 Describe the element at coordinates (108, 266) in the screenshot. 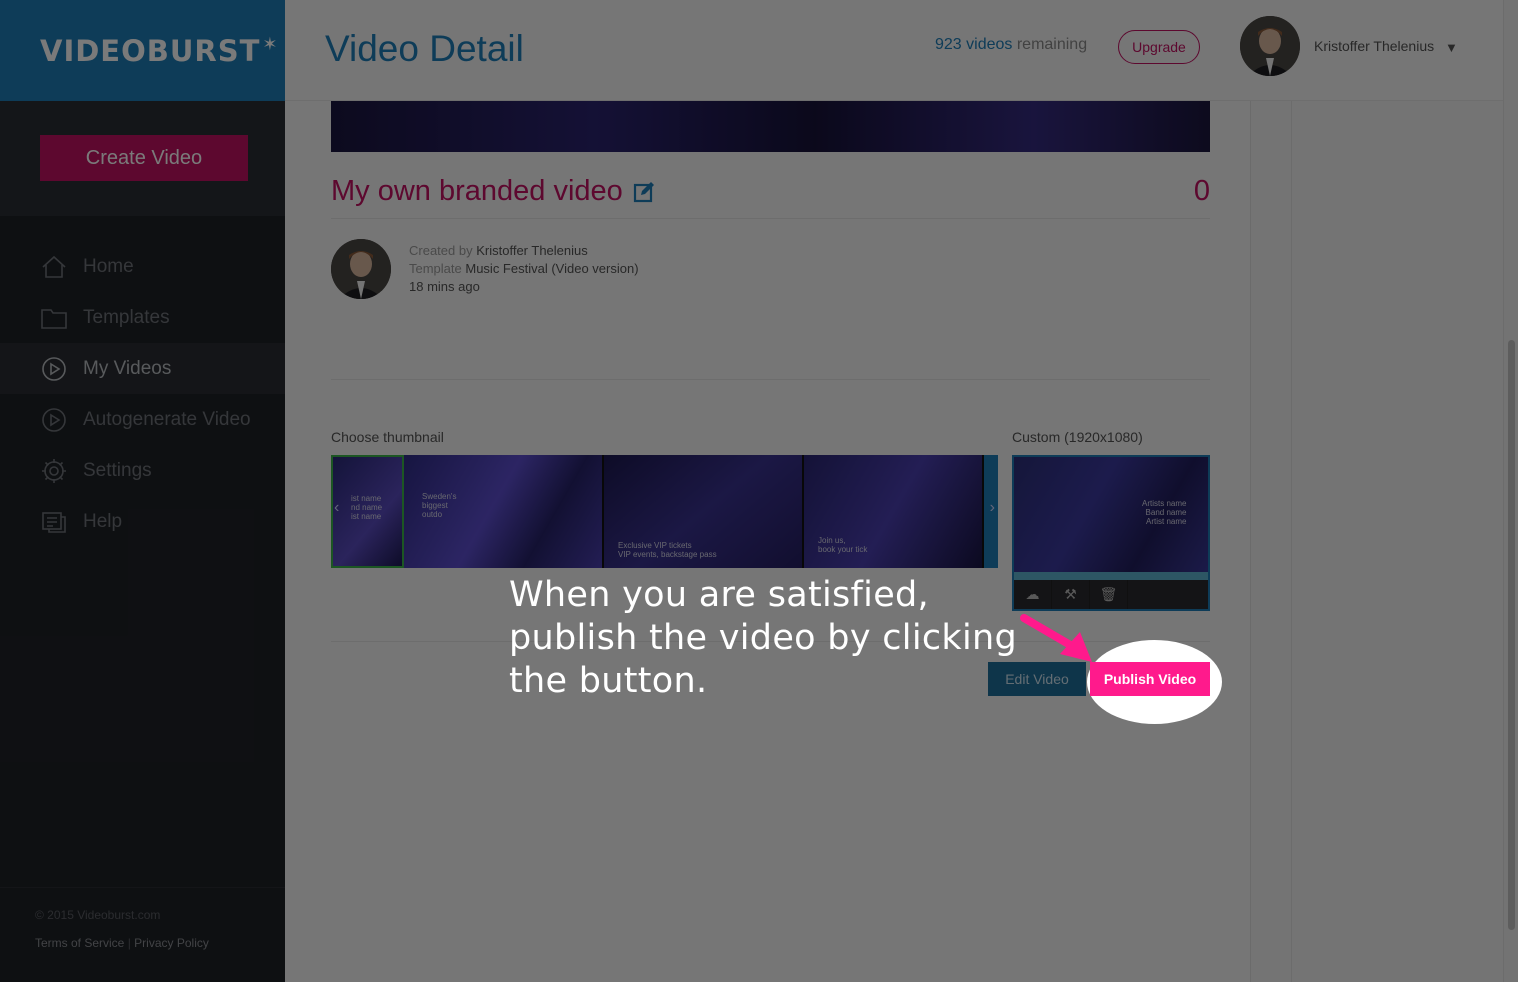

I see `sidebar-item-label: Home` at that location.